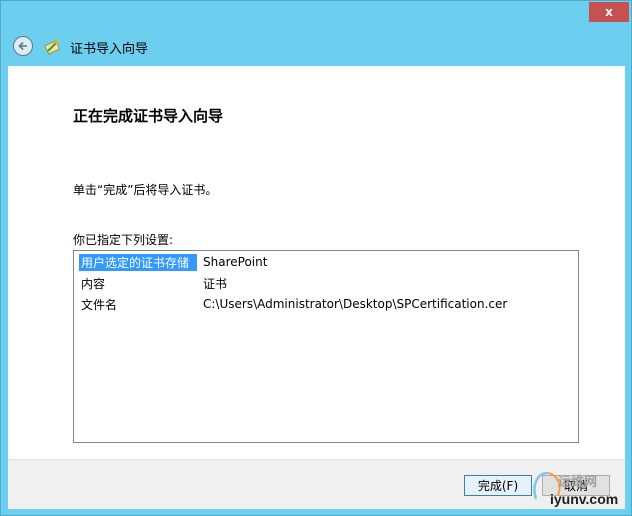 This screenshot has height=516, width=632. What do you see at coordinates (316, 16) in the screenshot?
I see `title-bar: x` at bounding box center [316, 16].